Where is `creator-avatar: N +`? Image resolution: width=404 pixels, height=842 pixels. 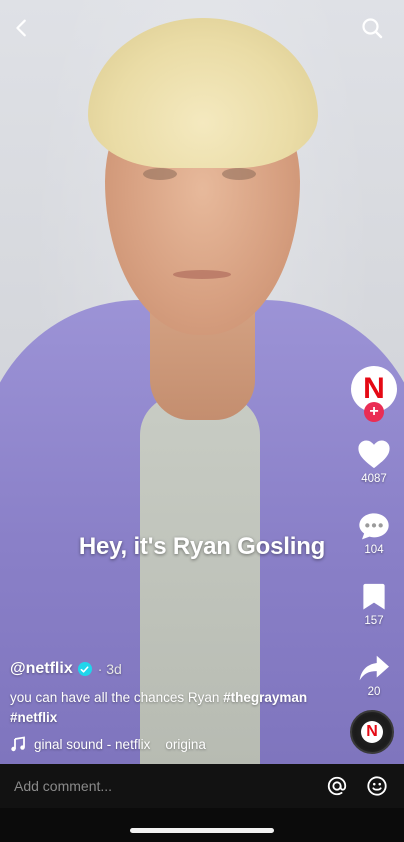
creator-avatar: N + is located at coordinates (374, 394).